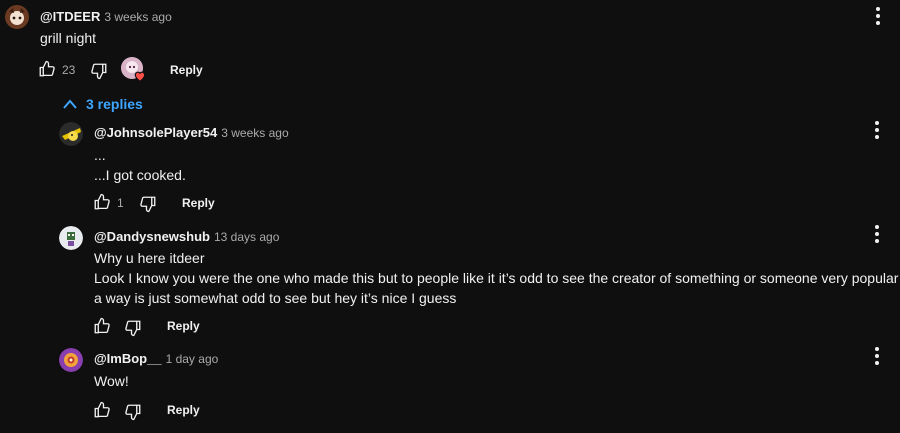 Image resolution: width=900 pixels, height=433 pixels. I want to click on comment-menu-button, so click(878, 16).